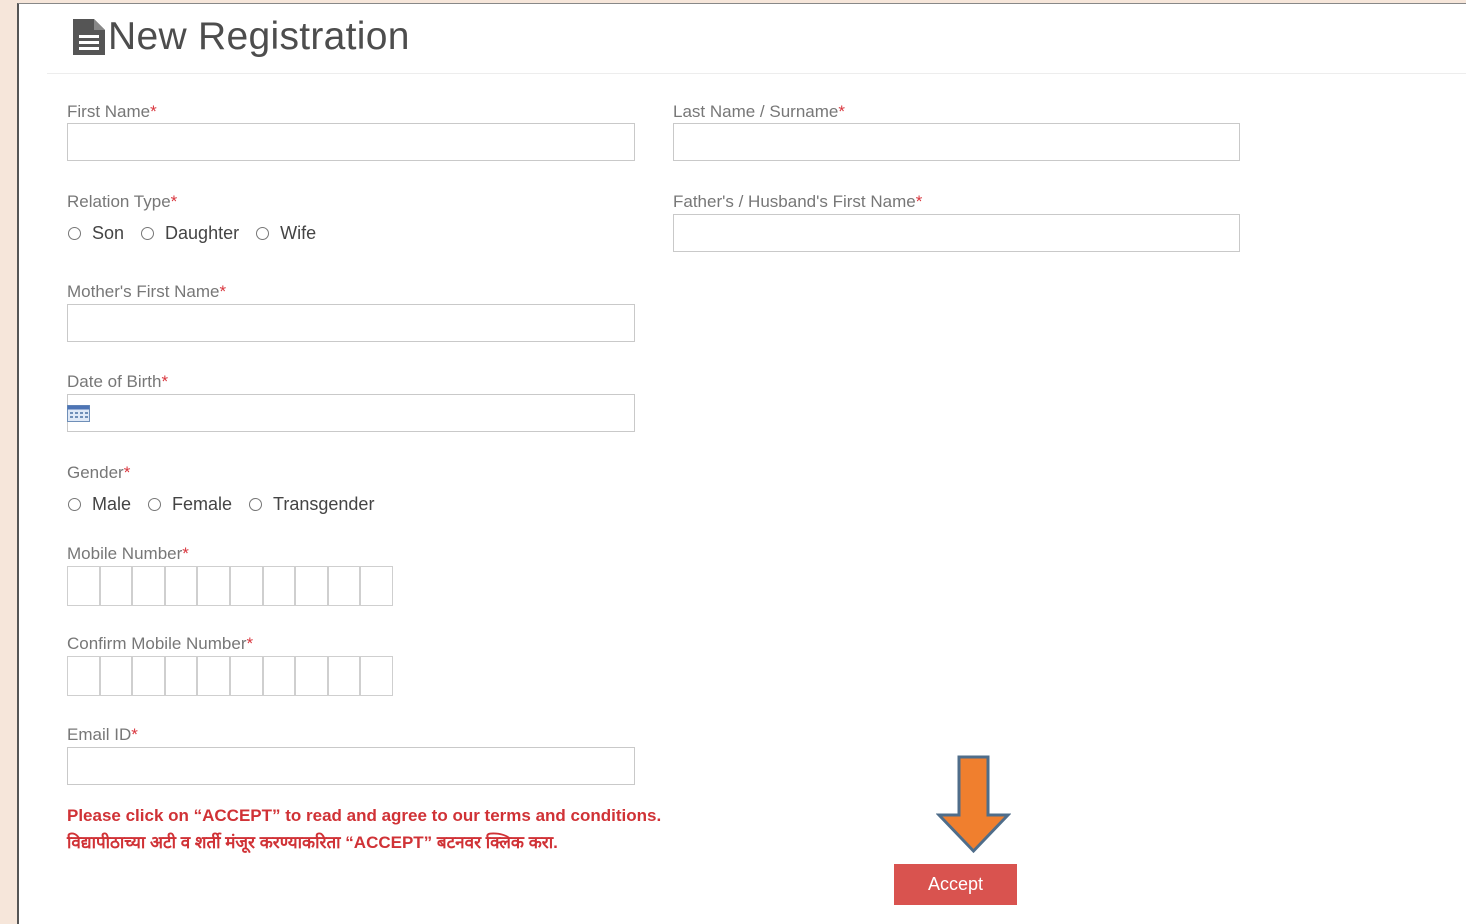 The image size is (1466, 924). I want to click on date-of-birth-label: Date of Birth*, so click(117, 382).